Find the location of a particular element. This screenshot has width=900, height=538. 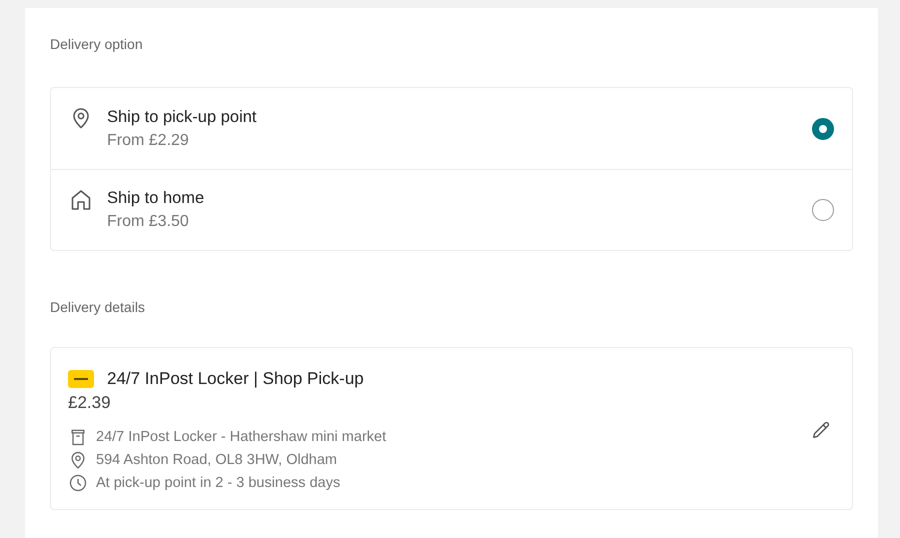

clock-icon is located at coordinates (78, 483).